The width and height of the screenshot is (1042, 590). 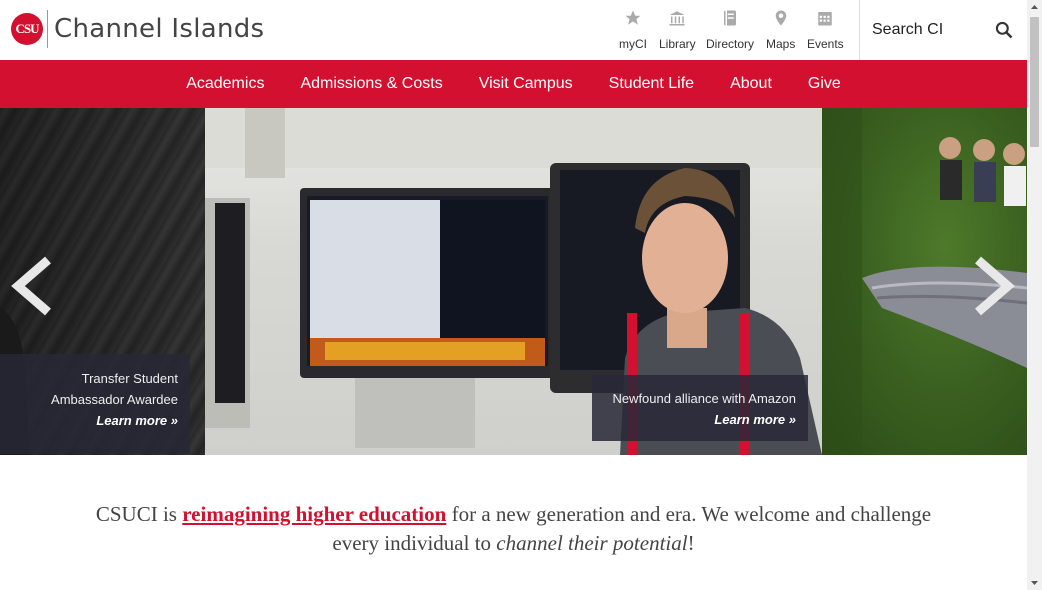 I want to click on util-events-label: Events, so click(x=825, y=44).